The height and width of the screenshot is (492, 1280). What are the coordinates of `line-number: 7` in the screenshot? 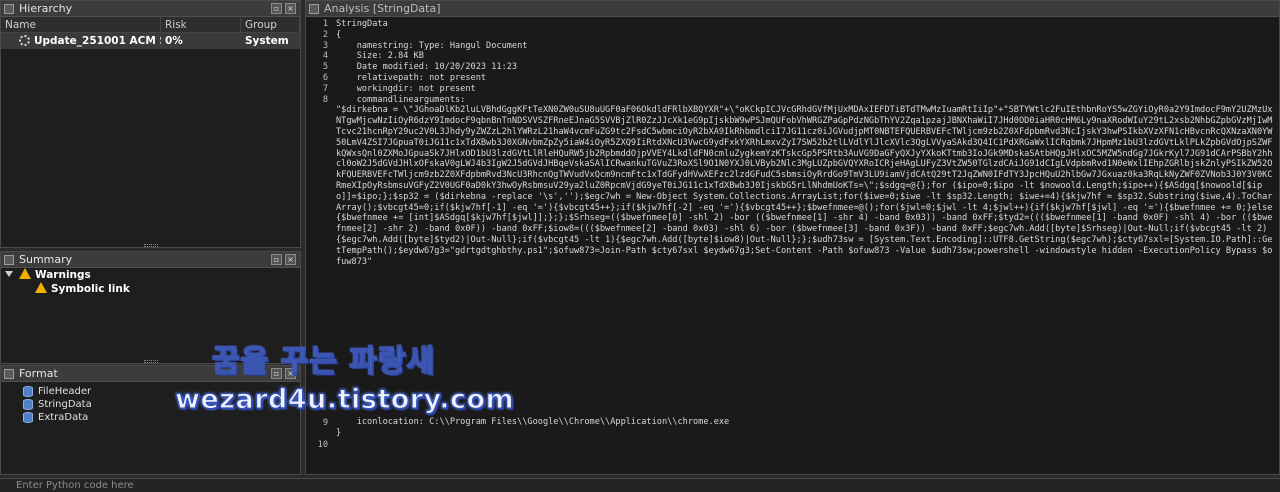 It's located at (325, 88).